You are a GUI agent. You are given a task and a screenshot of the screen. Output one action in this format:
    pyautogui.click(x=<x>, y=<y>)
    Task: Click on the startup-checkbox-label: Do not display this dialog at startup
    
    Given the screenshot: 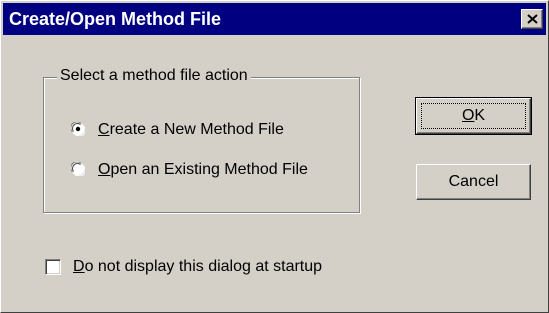 What is the action you would take?
    pyautogui.click(x=198, y=266)
    